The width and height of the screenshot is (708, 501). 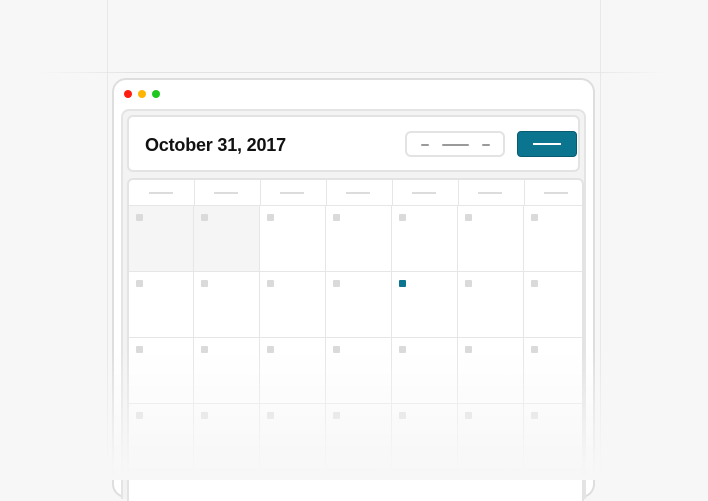 I want to click on primary-action-button, so click(x=547, y=144).